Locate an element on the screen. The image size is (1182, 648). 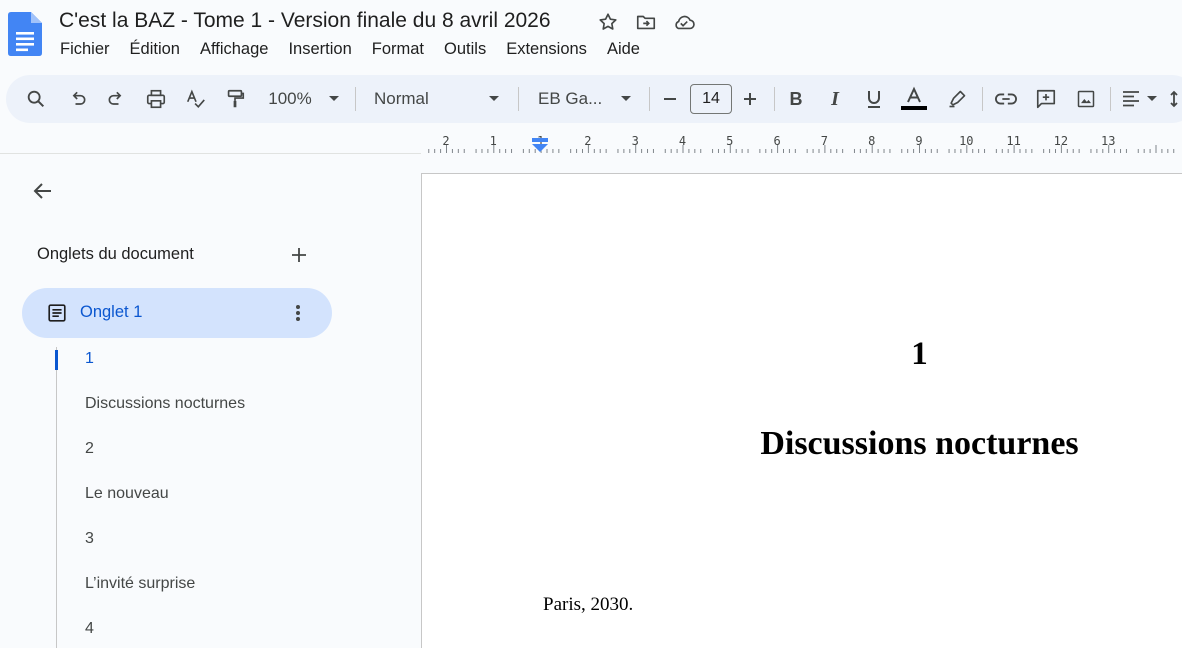
image-icon is located at coordinates (1086, 99).